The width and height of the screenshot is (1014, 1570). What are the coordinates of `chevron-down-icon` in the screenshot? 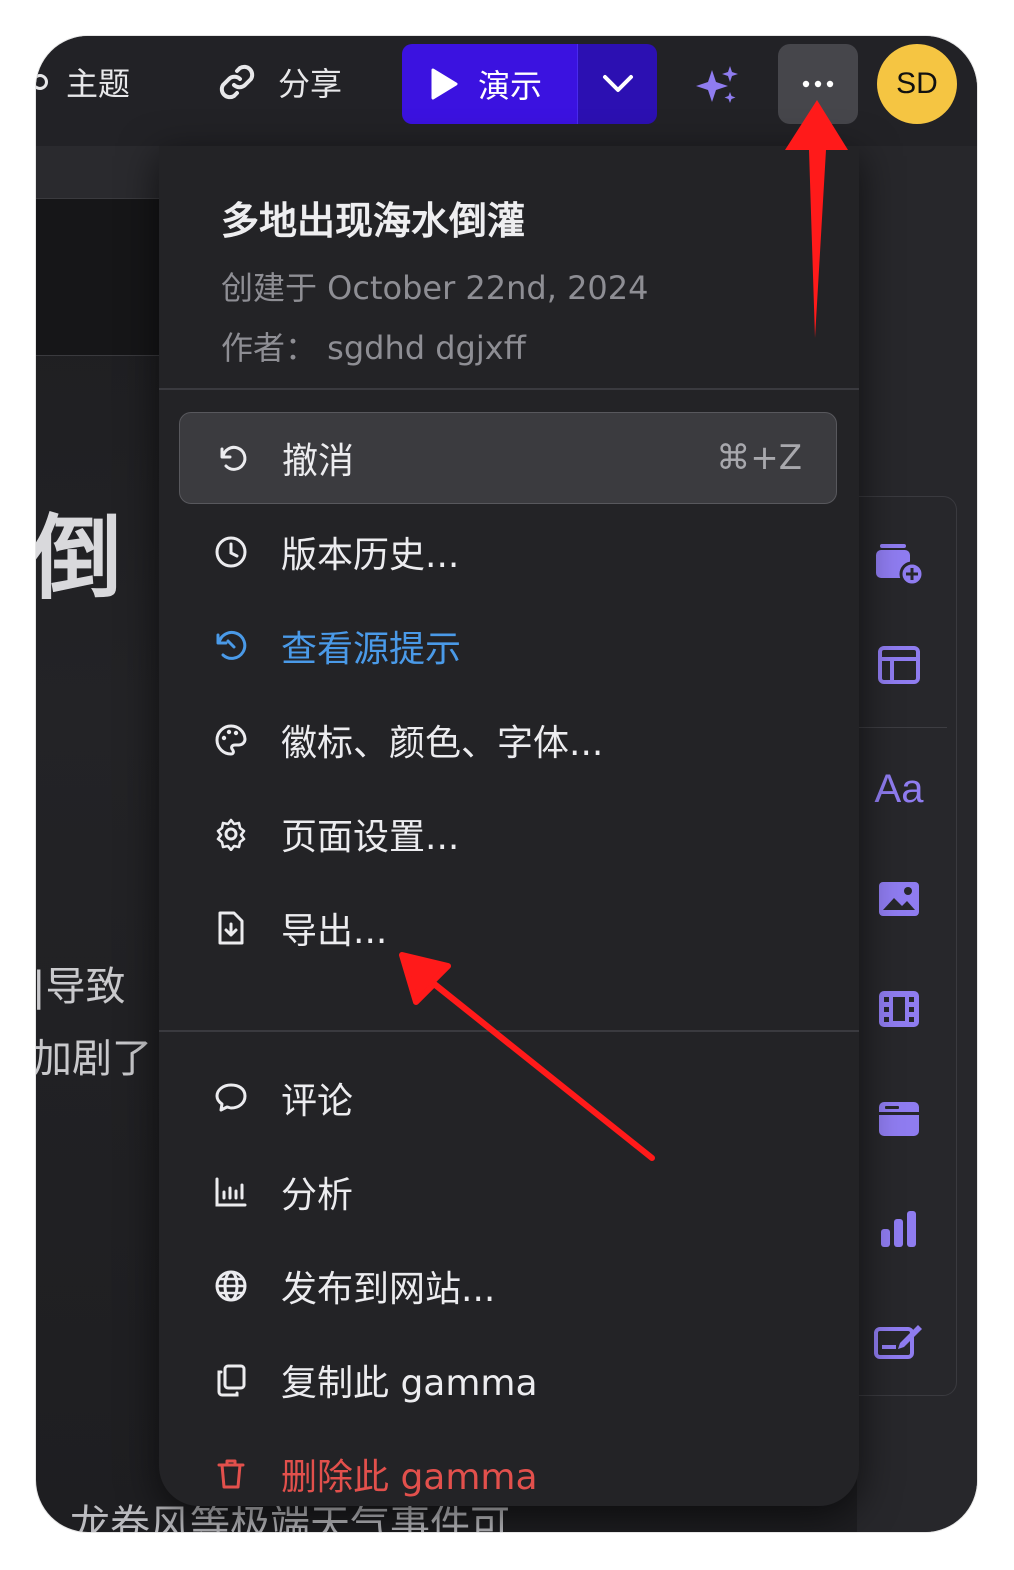 It's located at (617, 83).